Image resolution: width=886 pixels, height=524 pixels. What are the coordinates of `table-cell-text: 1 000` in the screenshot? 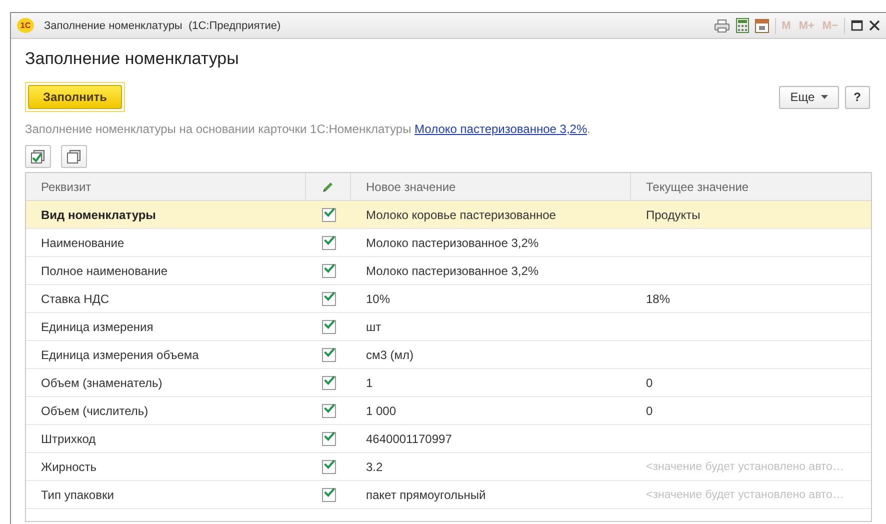 It's located at (381, 411).